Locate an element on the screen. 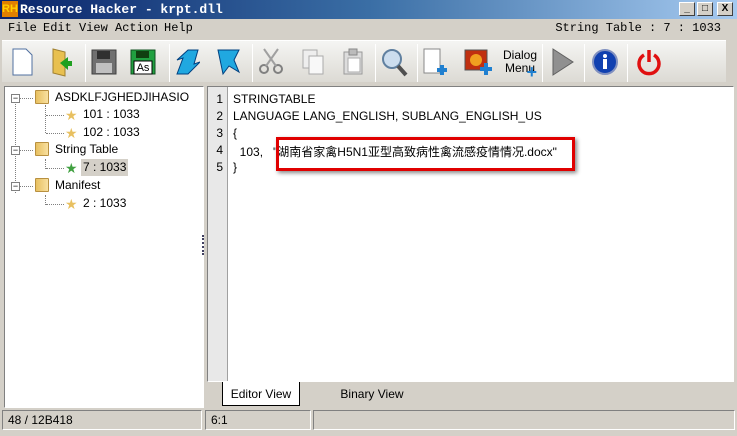 The height and width of the screenshot is (436, 737). exit-button is located at coordinates (649, 62).